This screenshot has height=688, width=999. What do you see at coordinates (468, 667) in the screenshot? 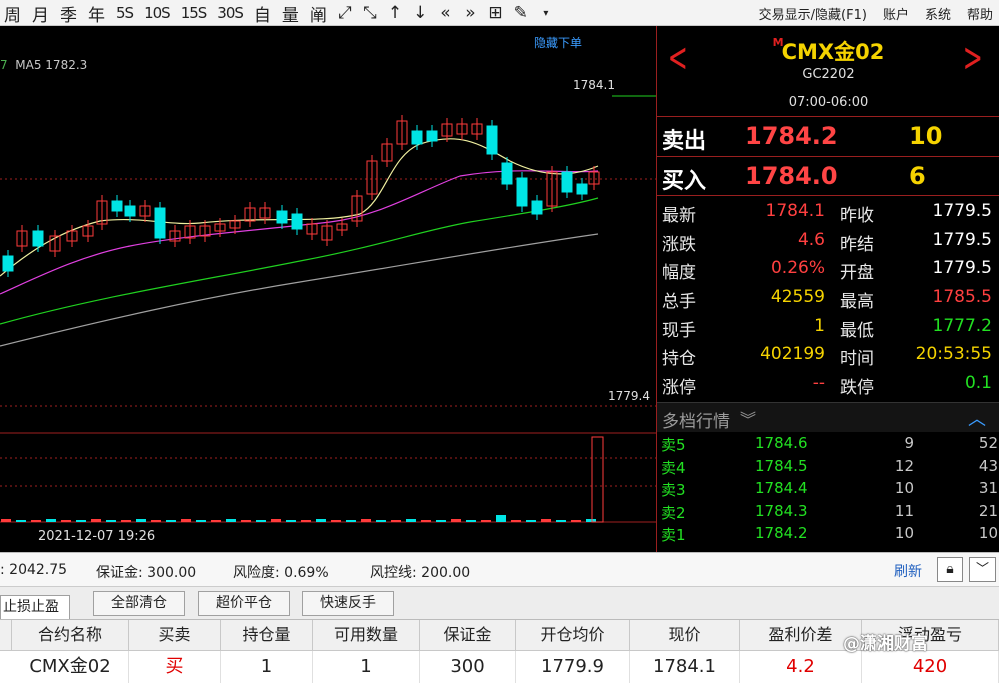
I see `table-cell-margin: 300` at bounding box center [468, 667].